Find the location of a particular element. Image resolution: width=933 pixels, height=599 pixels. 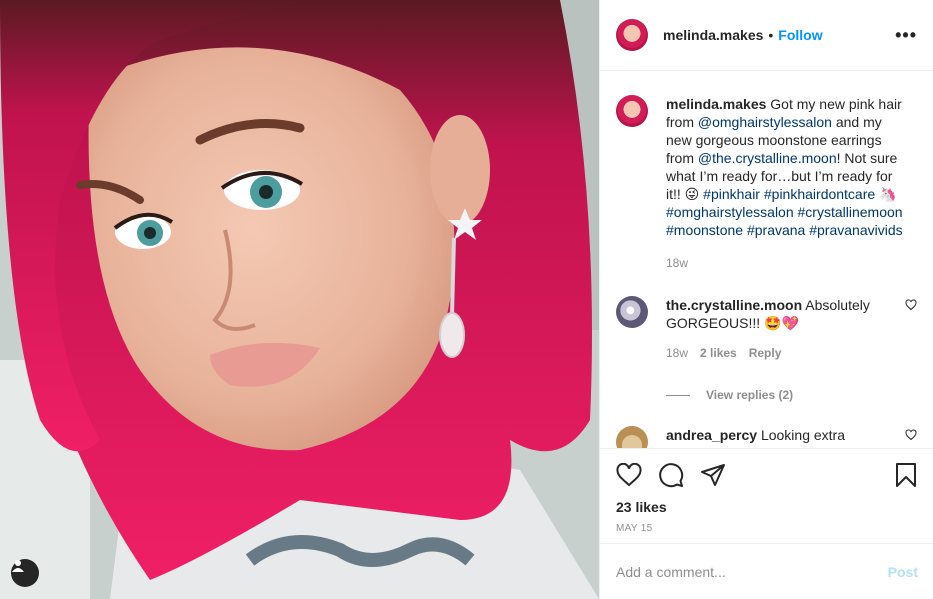

caption-time: 18w is located at coordinates (677, 263).